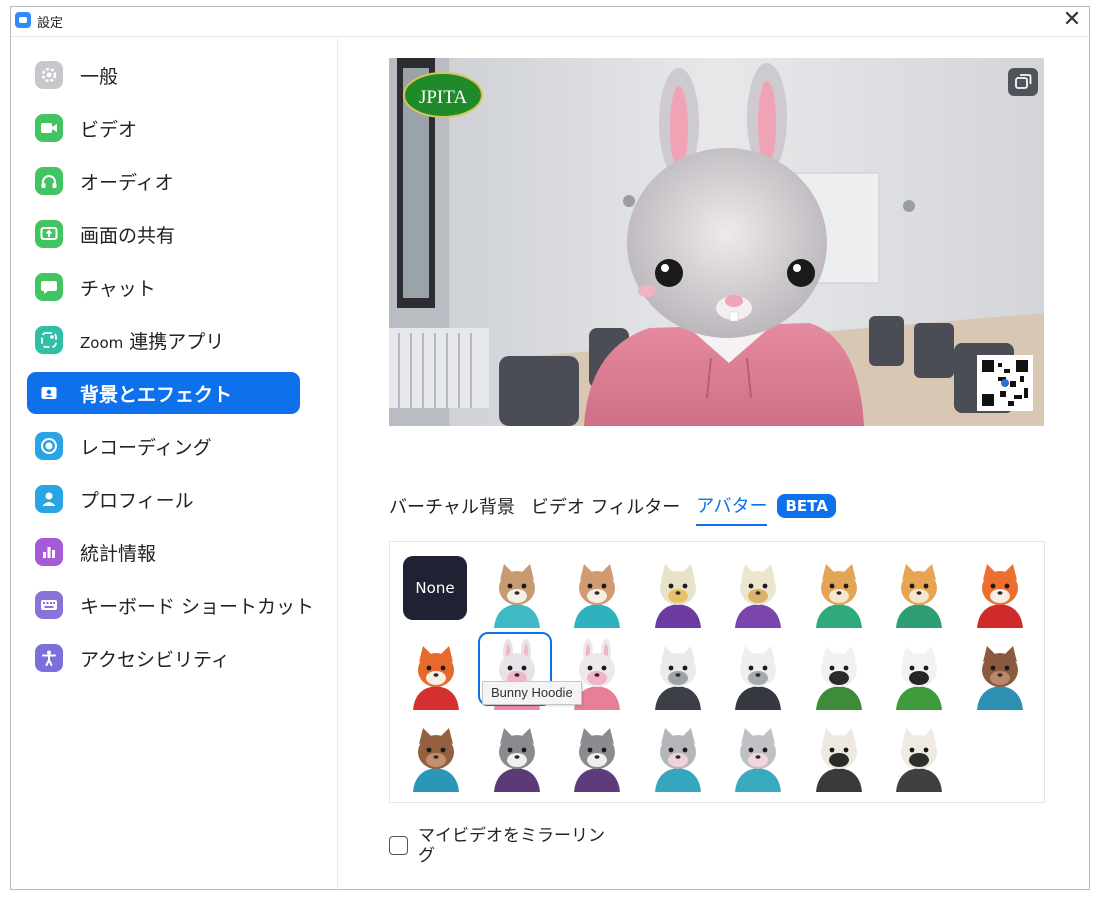 The image size is (1103, 903). I want to click on sidebar-item-label-jp: 連携アプリ, so click(177, 341).